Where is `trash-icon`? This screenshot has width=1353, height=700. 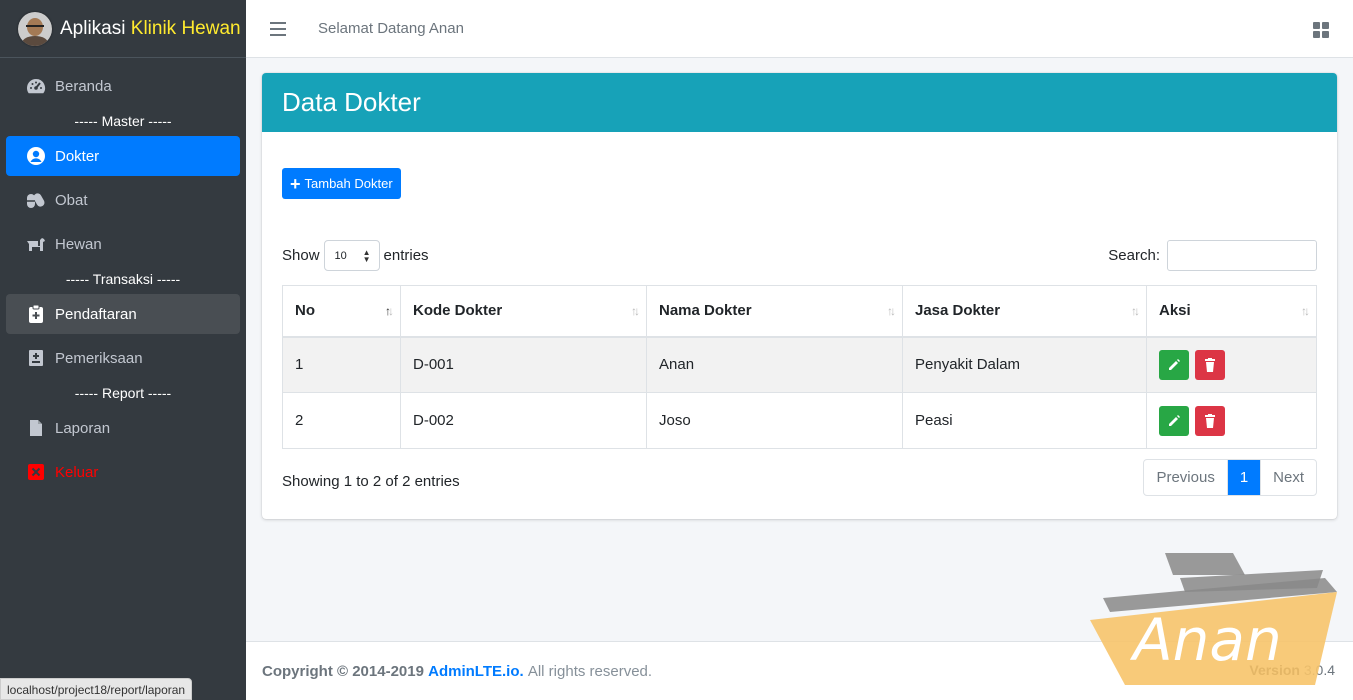 trash-icon is located at coordinates (1210, 364).